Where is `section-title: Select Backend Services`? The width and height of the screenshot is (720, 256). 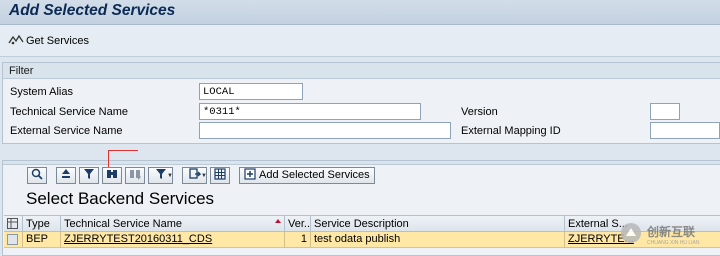
section-title: Select Backend Services is located at coordinates (120, 198).